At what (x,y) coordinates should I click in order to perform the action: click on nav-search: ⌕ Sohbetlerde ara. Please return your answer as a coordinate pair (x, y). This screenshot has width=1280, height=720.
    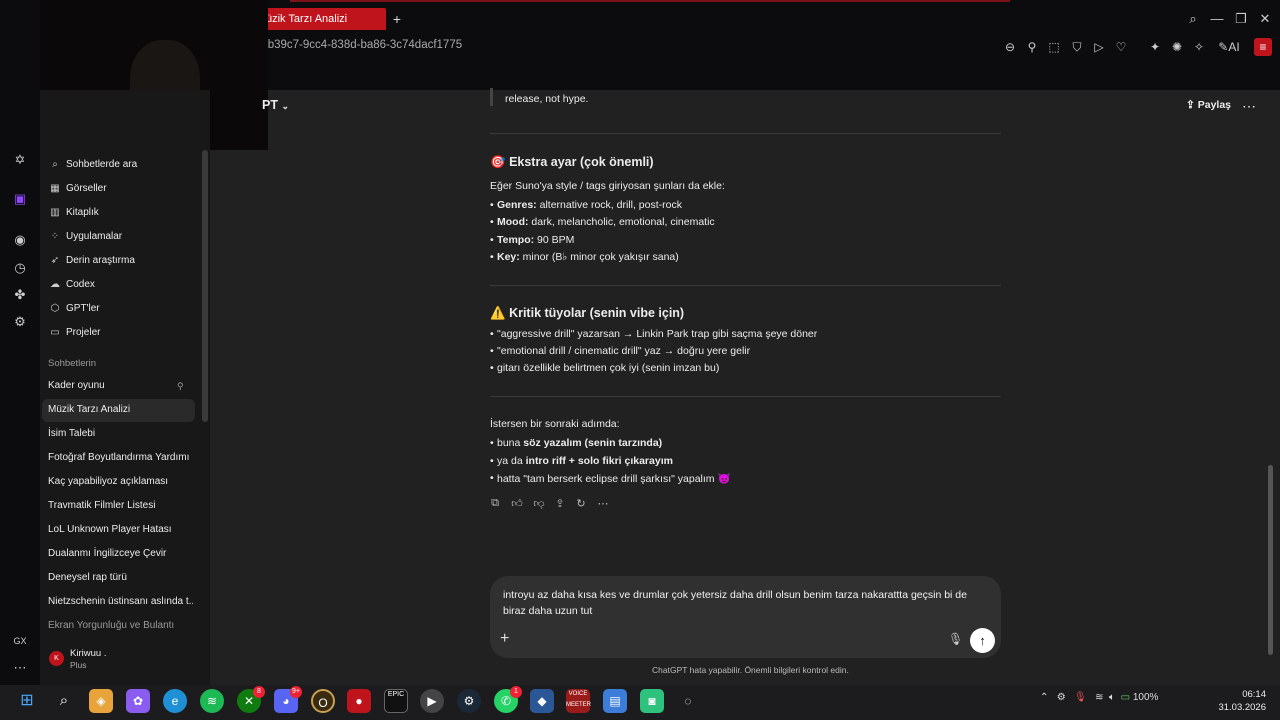
    Looking at the image, I should click on (92, 165).